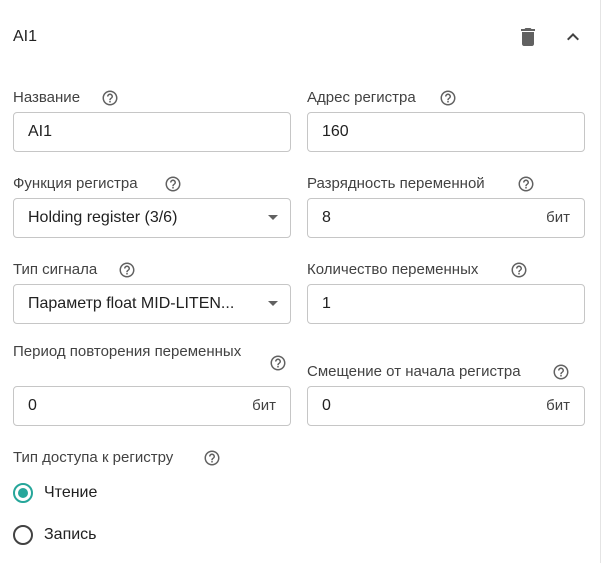  Describe the element at coordinates (558, 217) in the screenshot. I see `variable-bits-unit: бит` at that location.